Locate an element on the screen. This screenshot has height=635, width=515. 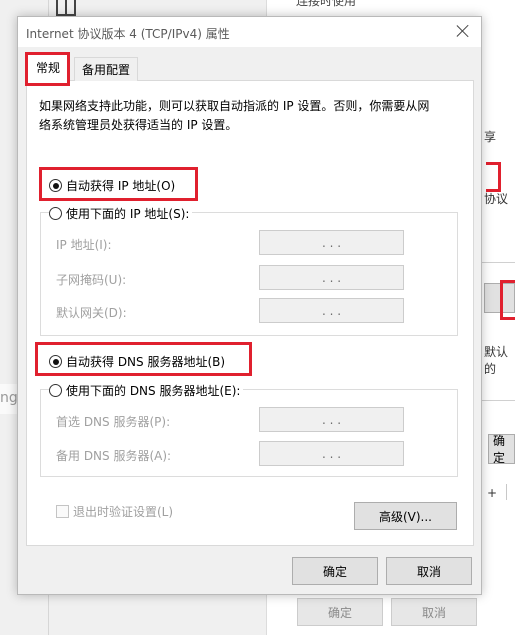
obtain-ip-auto-option: 自动获得 IP 地址(O) is located at coordinates (112, 185).